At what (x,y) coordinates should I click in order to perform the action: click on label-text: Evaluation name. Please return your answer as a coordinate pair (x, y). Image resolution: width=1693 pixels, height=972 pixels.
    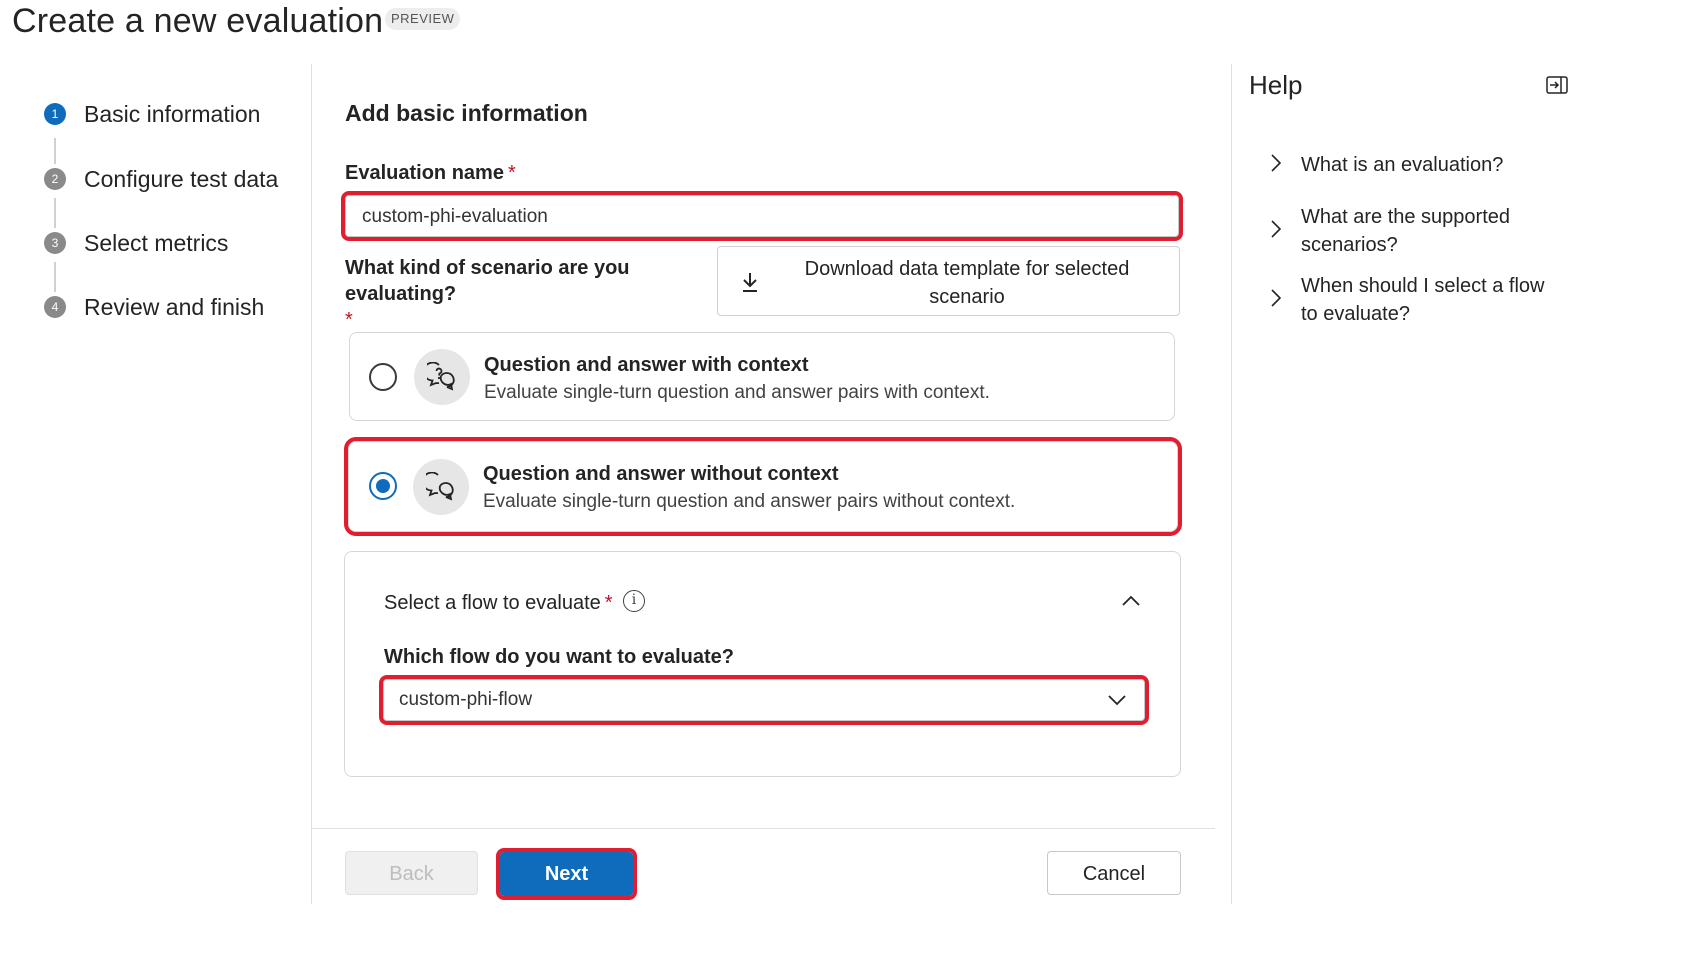
    Looking at the image, I should click on (424, 173).